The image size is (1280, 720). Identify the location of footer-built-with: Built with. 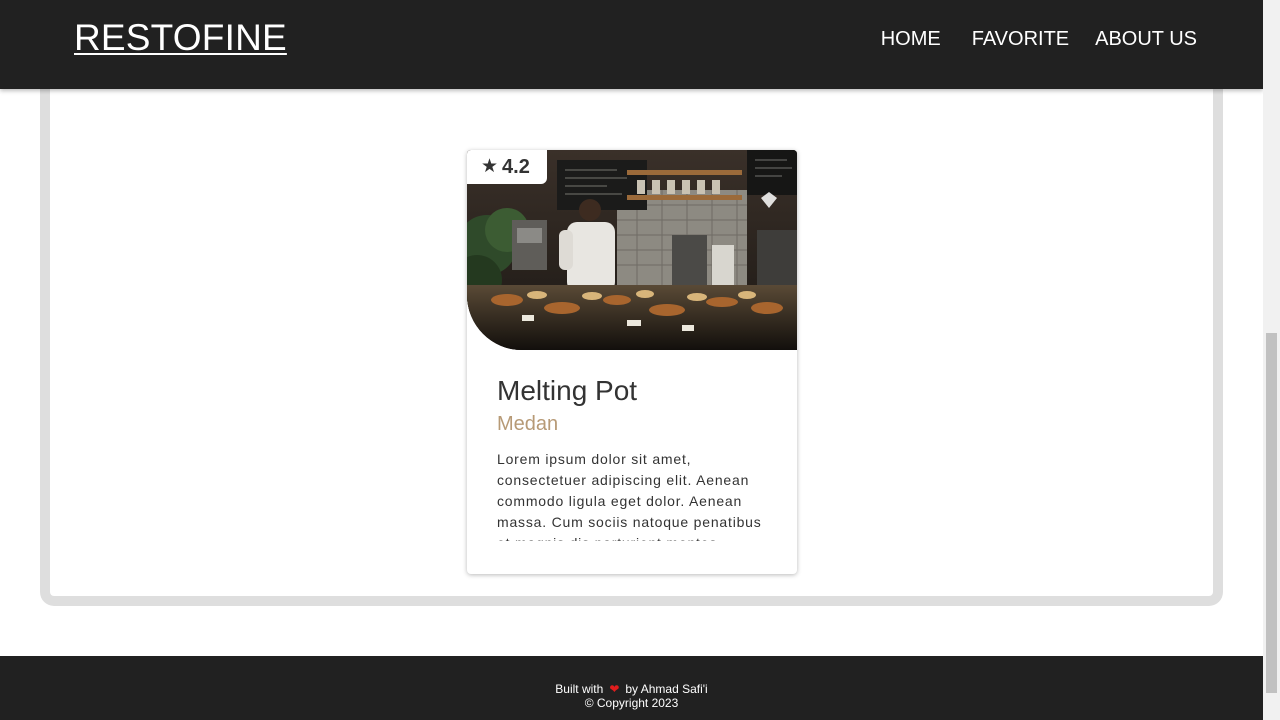
(579, 689).